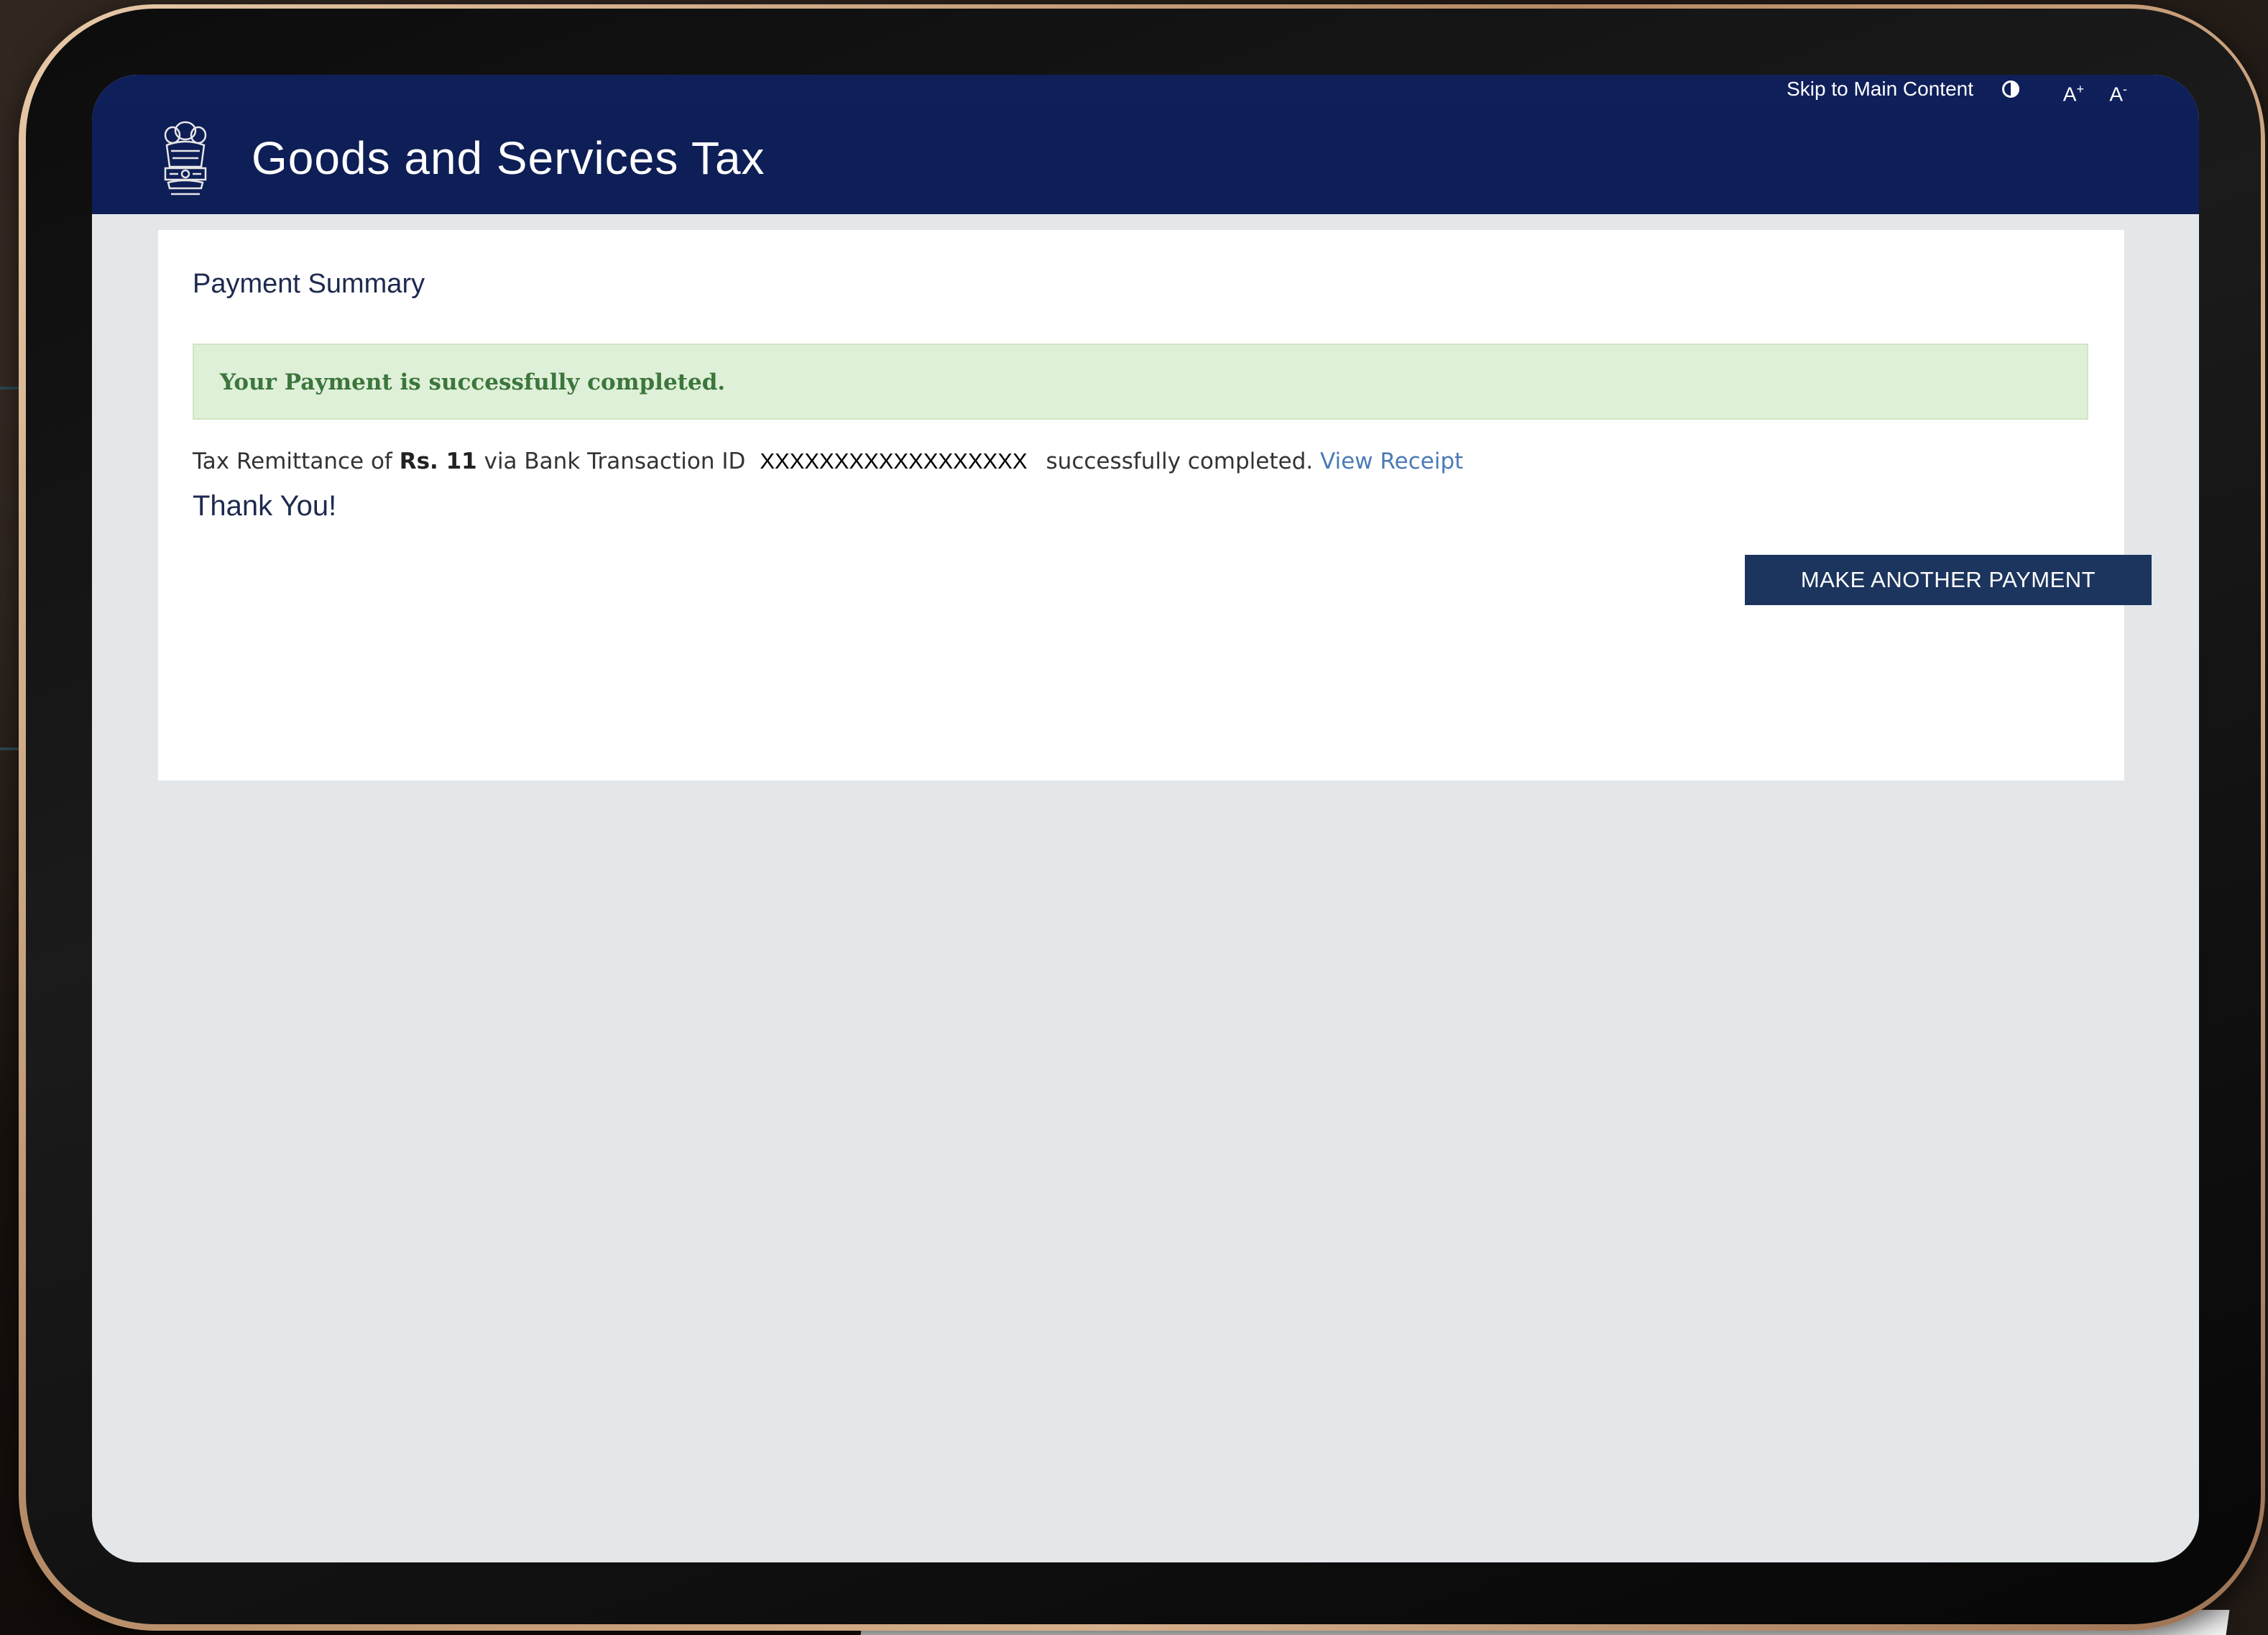 The height and width of the screenshot is (1635, 2268). Describe the element at coordinates (1949, 580) in the screenshot. I see `make-another-payment-button: MAKE ANOTHER PAYMENT` at that location.